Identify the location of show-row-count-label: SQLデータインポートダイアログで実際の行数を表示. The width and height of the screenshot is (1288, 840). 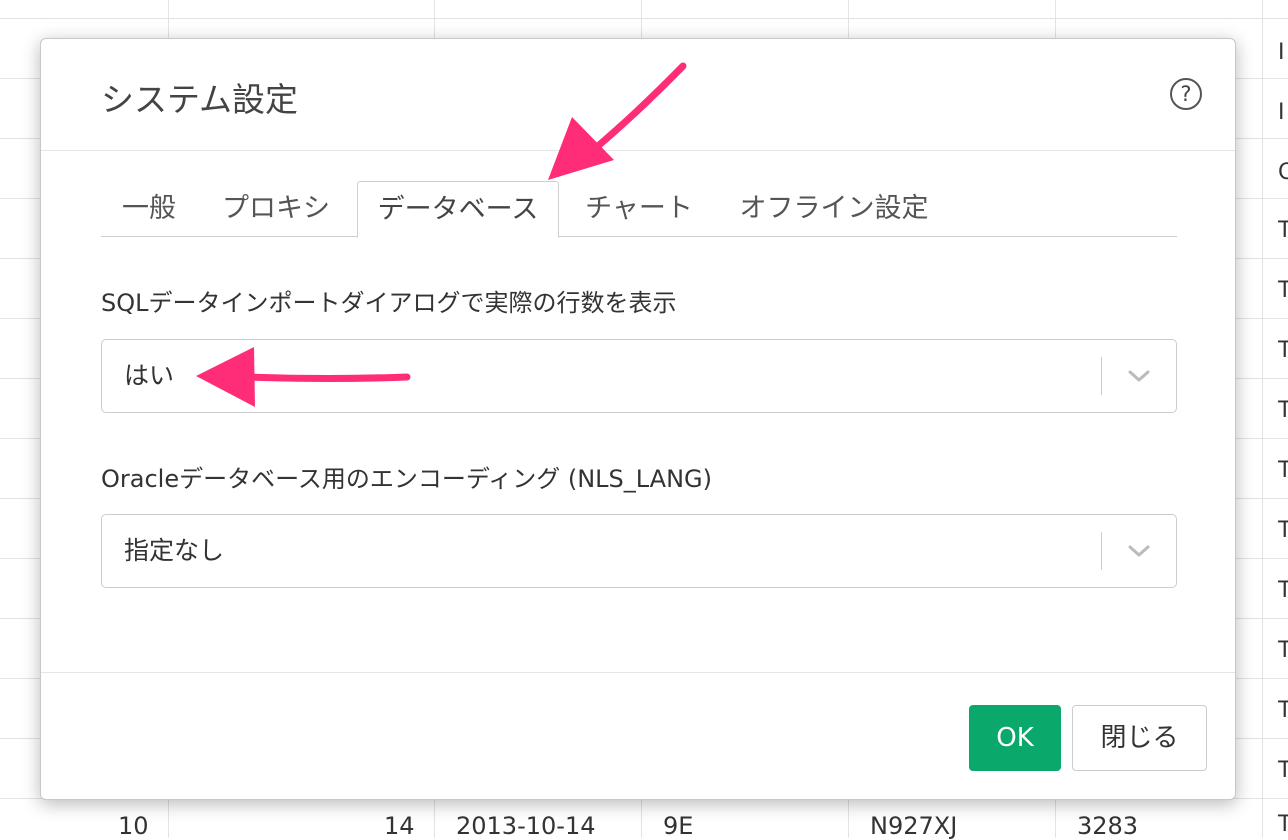
(389, 303).